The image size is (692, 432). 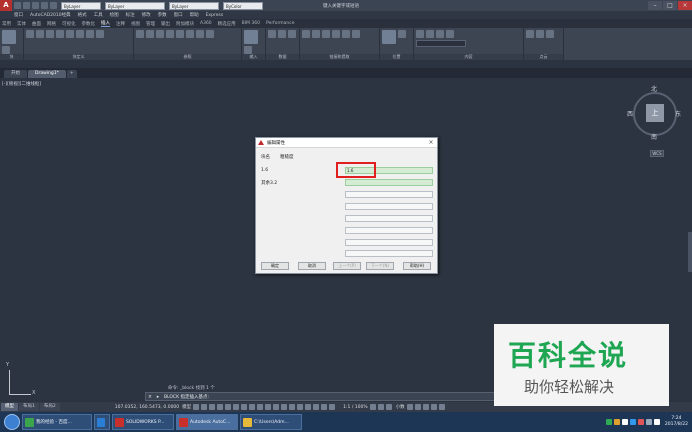 I want to click on content-search-input, so click(x=441, y=43).